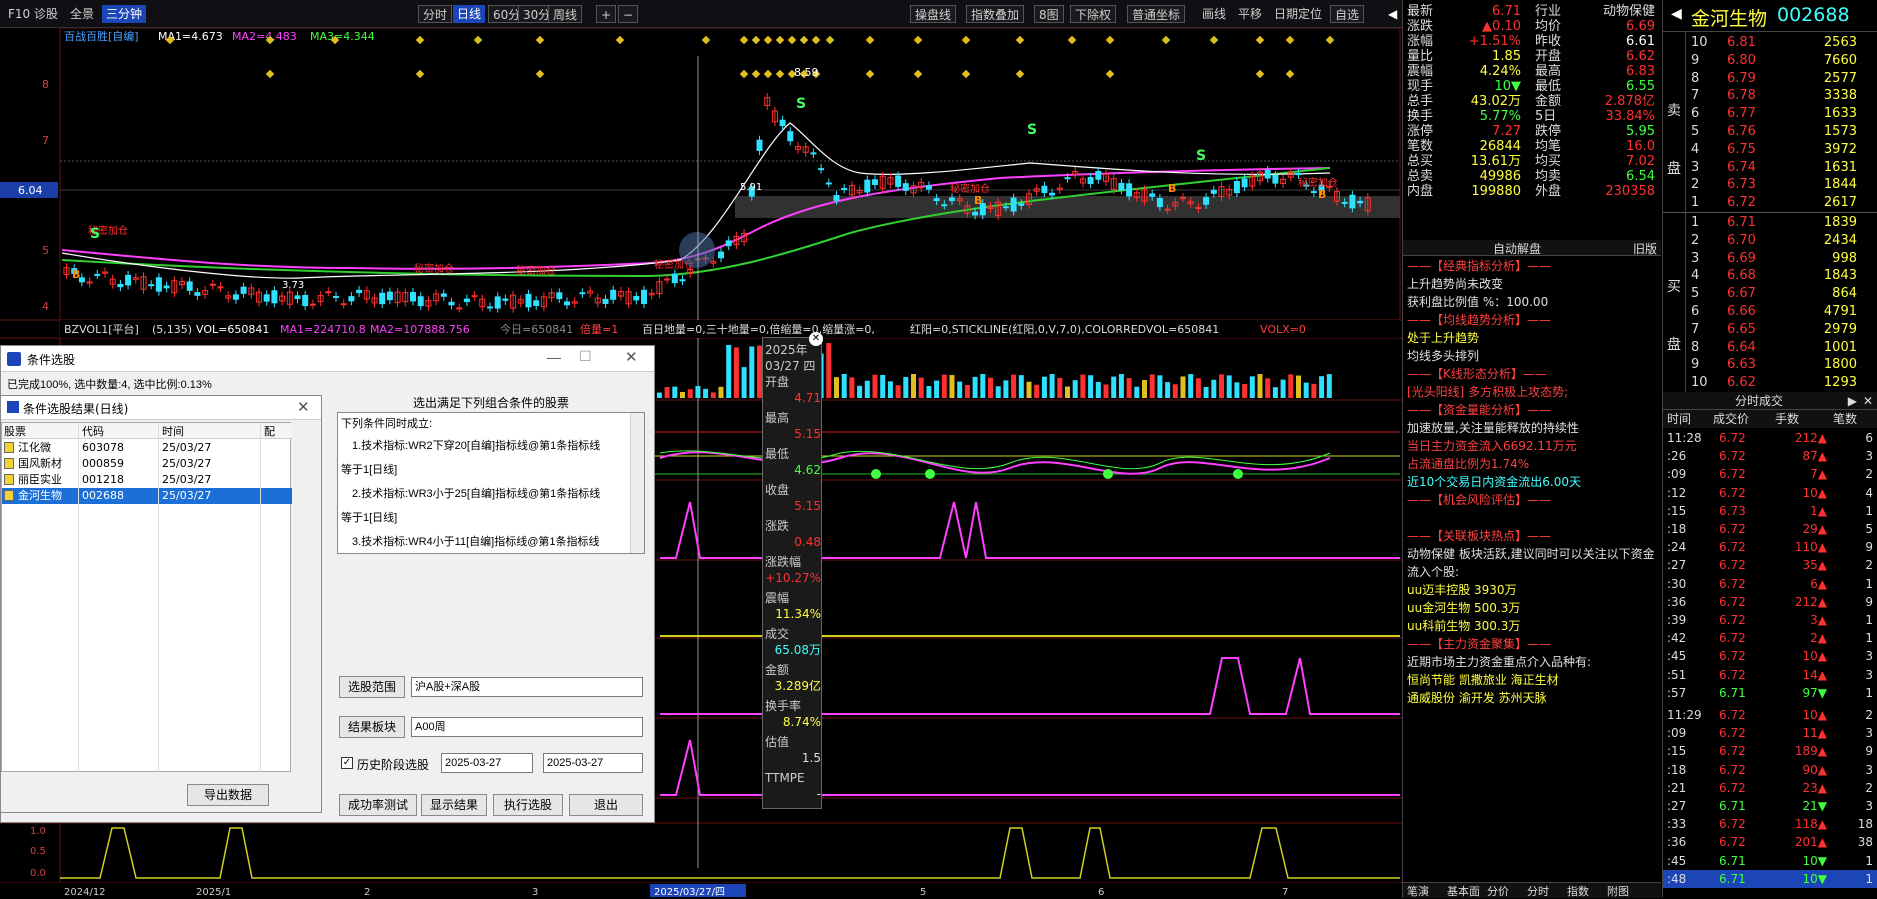  I want to click on analysis-line: ——【均线趋势分析】——, so click(1479, 320).